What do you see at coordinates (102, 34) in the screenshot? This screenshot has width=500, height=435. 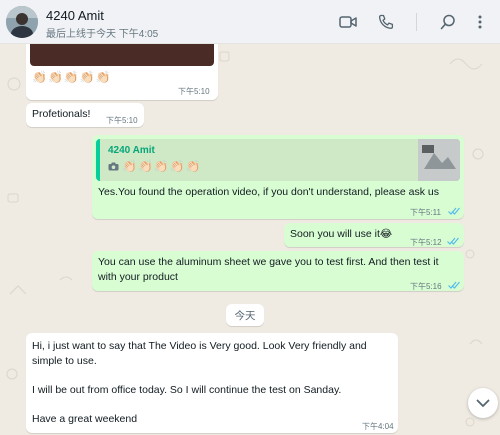 I see `last-seen-status: 最后上线于今天 下午4:05` at bounding box center [102, 34].